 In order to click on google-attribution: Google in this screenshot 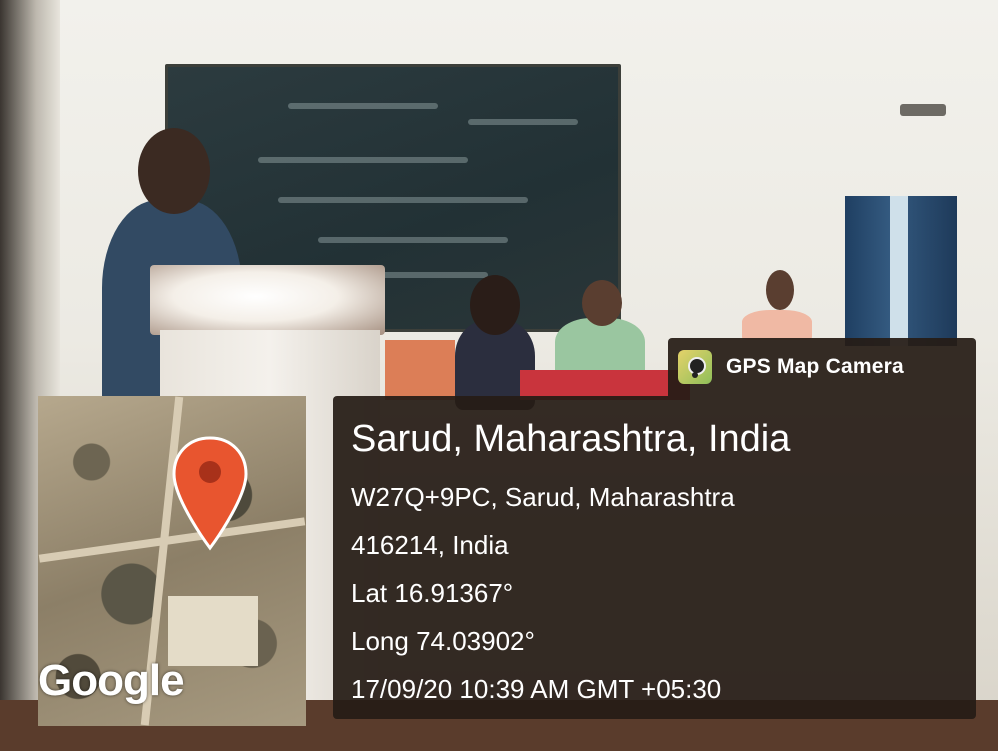, I will do `click(111, 680)`.